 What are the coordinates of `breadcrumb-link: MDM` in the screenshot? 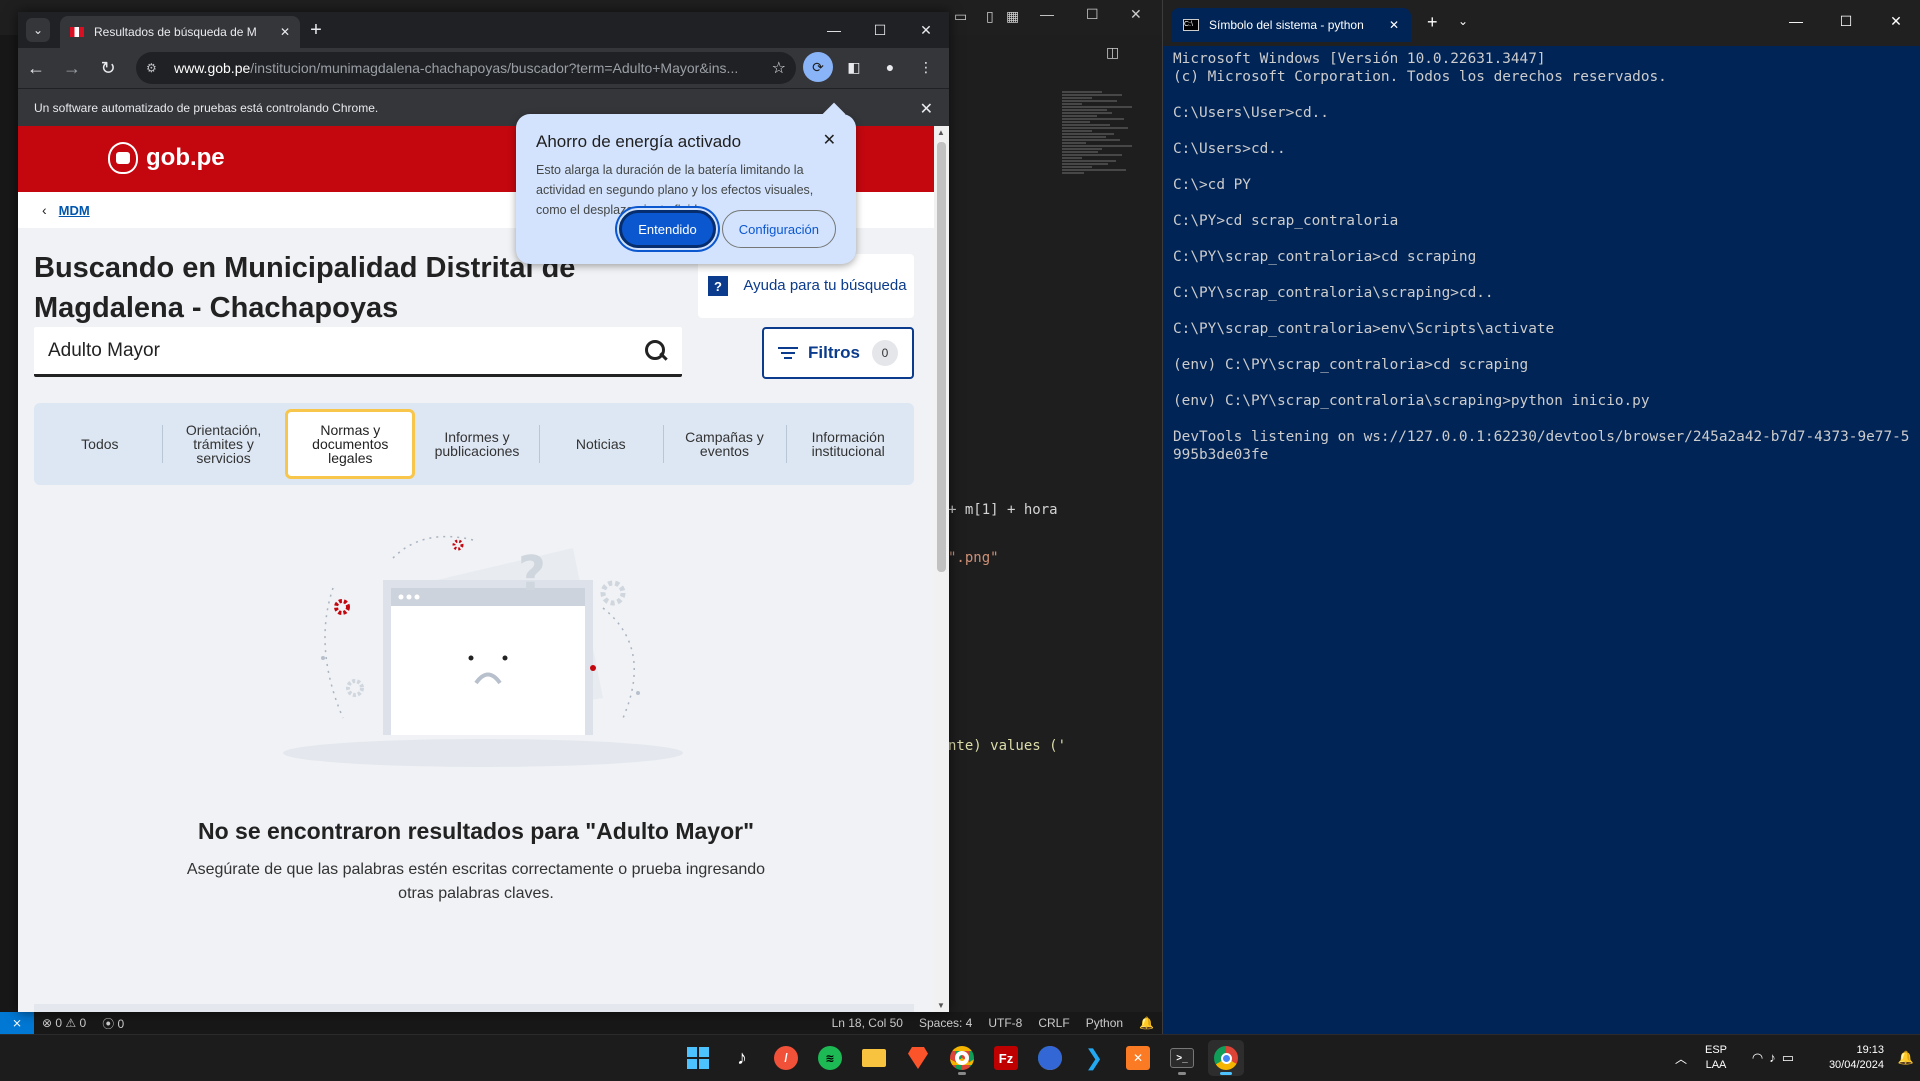 It's located at (74, 210).